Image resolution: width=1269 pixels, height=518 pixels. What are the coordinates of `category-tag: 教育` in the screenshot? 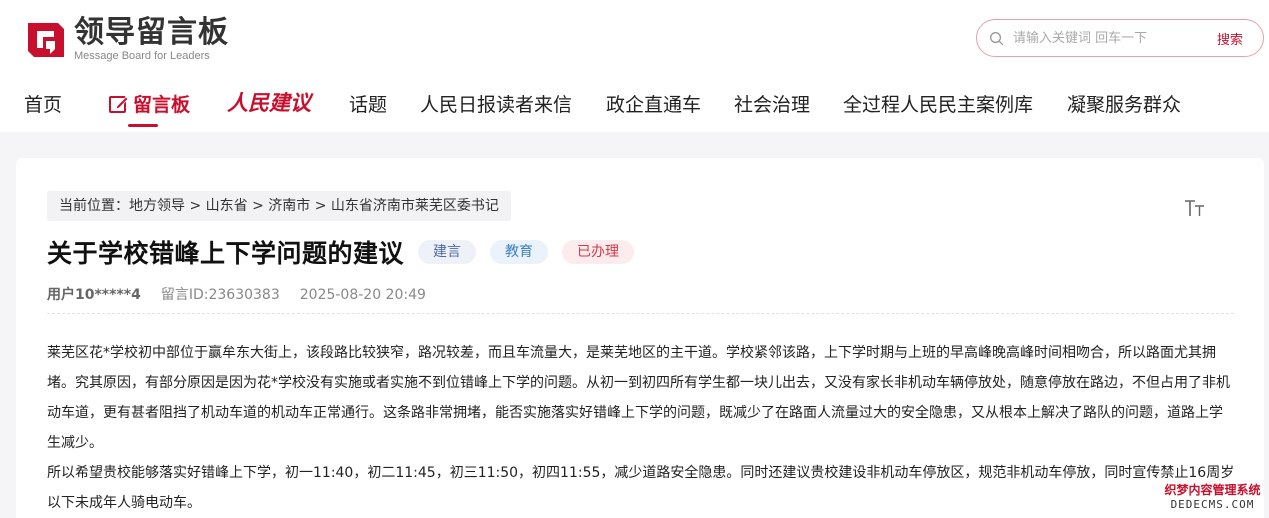 It's located at (519, 252).